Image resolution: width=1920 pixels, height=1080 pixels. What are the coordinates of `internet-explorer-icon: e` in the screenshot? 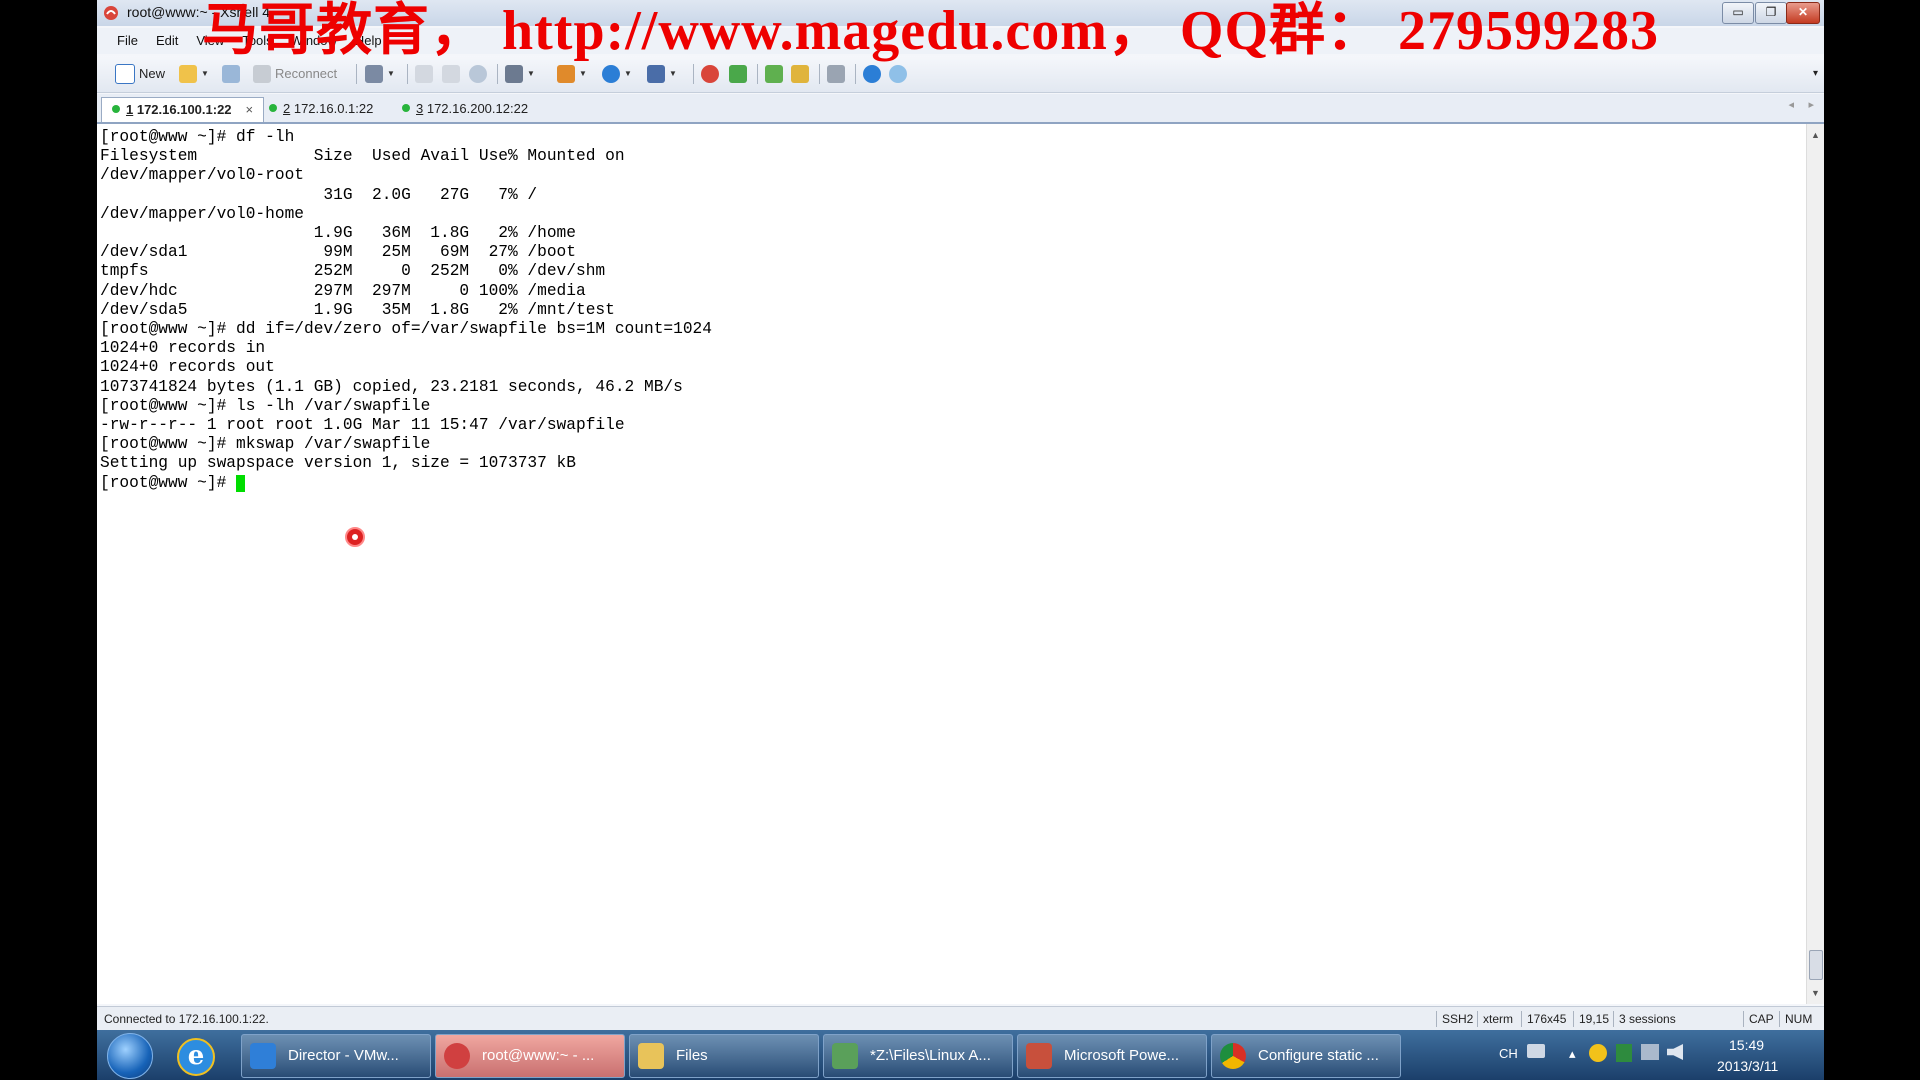 It's located at (196, 1057).